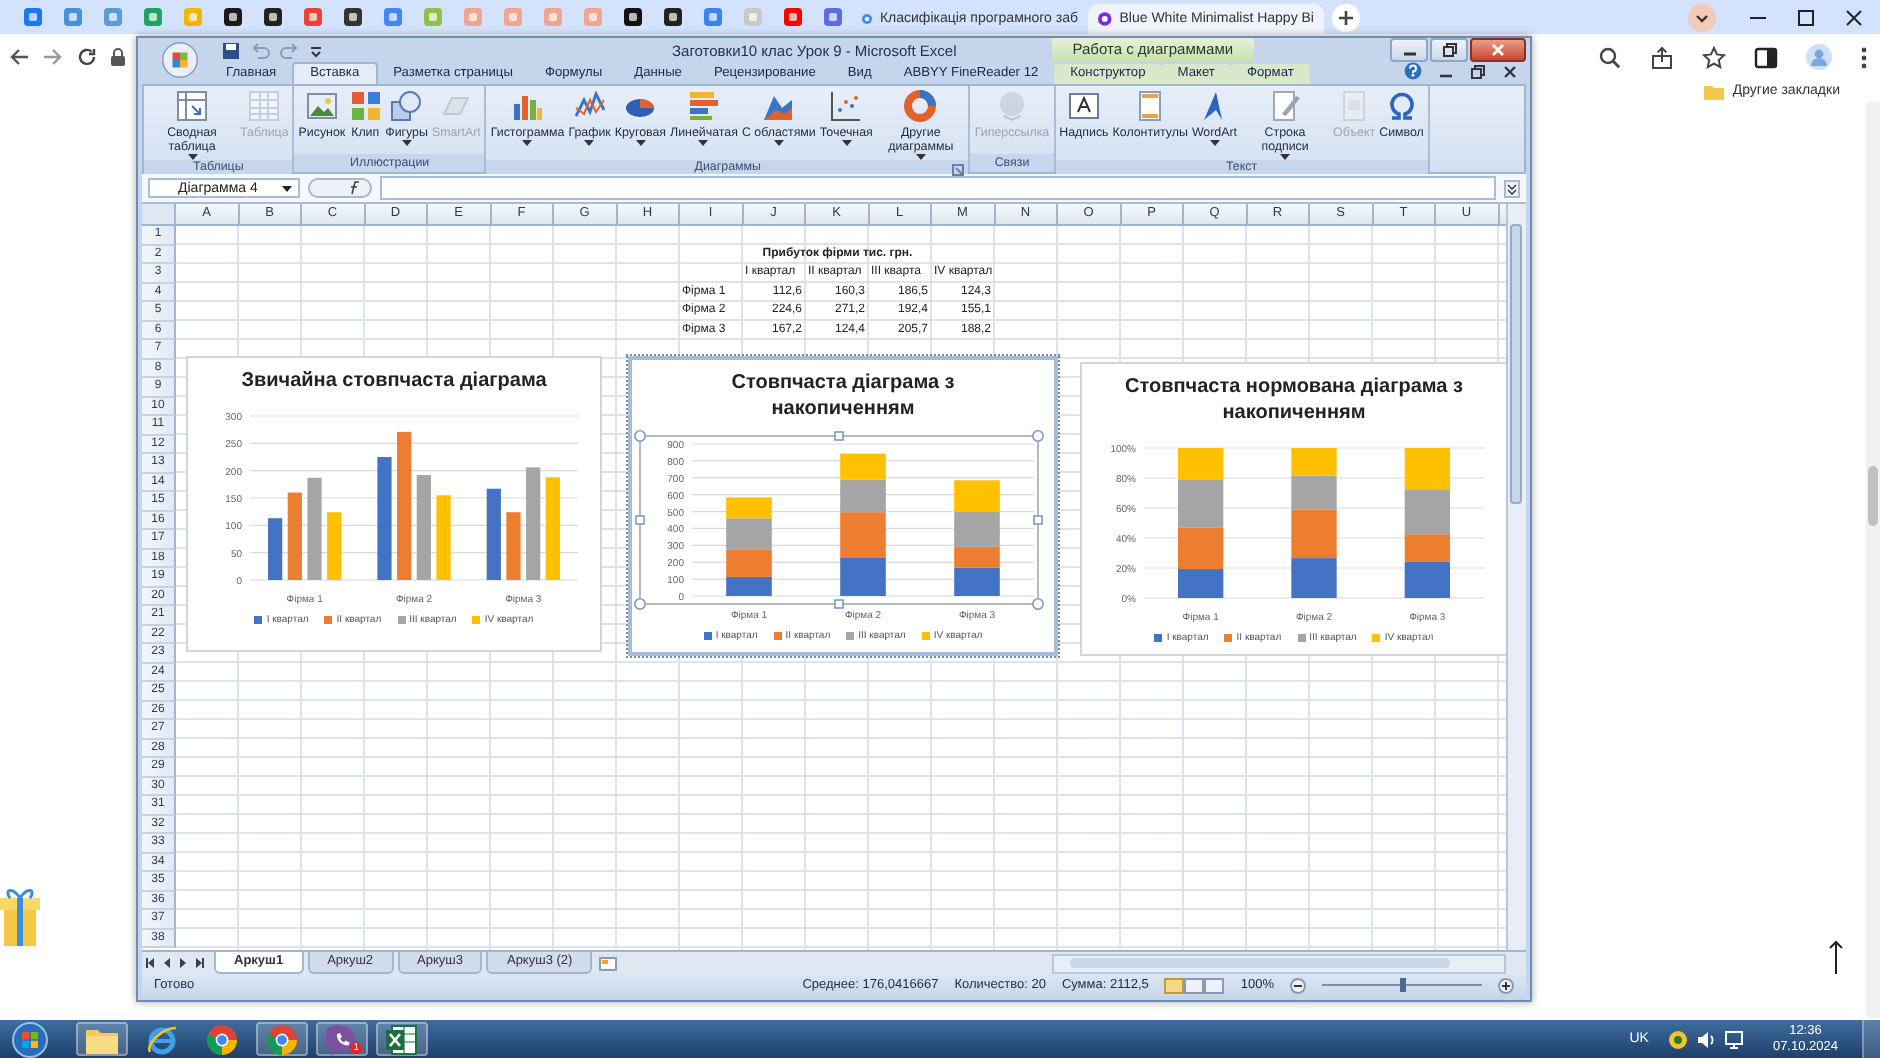 The image size is (1880, 1058). I want to click on chart-title: Звичайна стовпчаста діаграма, so click(394, 381).